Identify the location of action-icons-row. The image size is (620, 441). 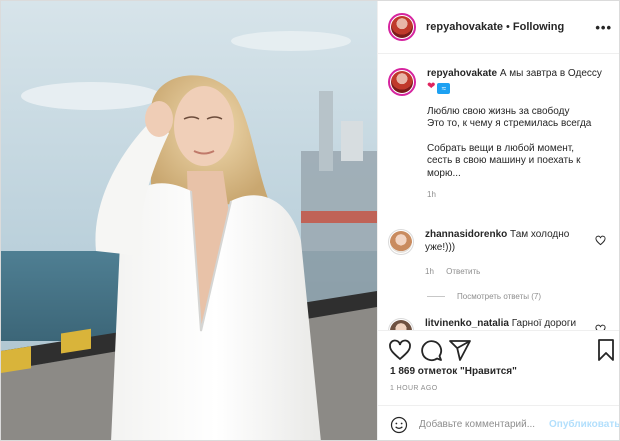
(501, 350).